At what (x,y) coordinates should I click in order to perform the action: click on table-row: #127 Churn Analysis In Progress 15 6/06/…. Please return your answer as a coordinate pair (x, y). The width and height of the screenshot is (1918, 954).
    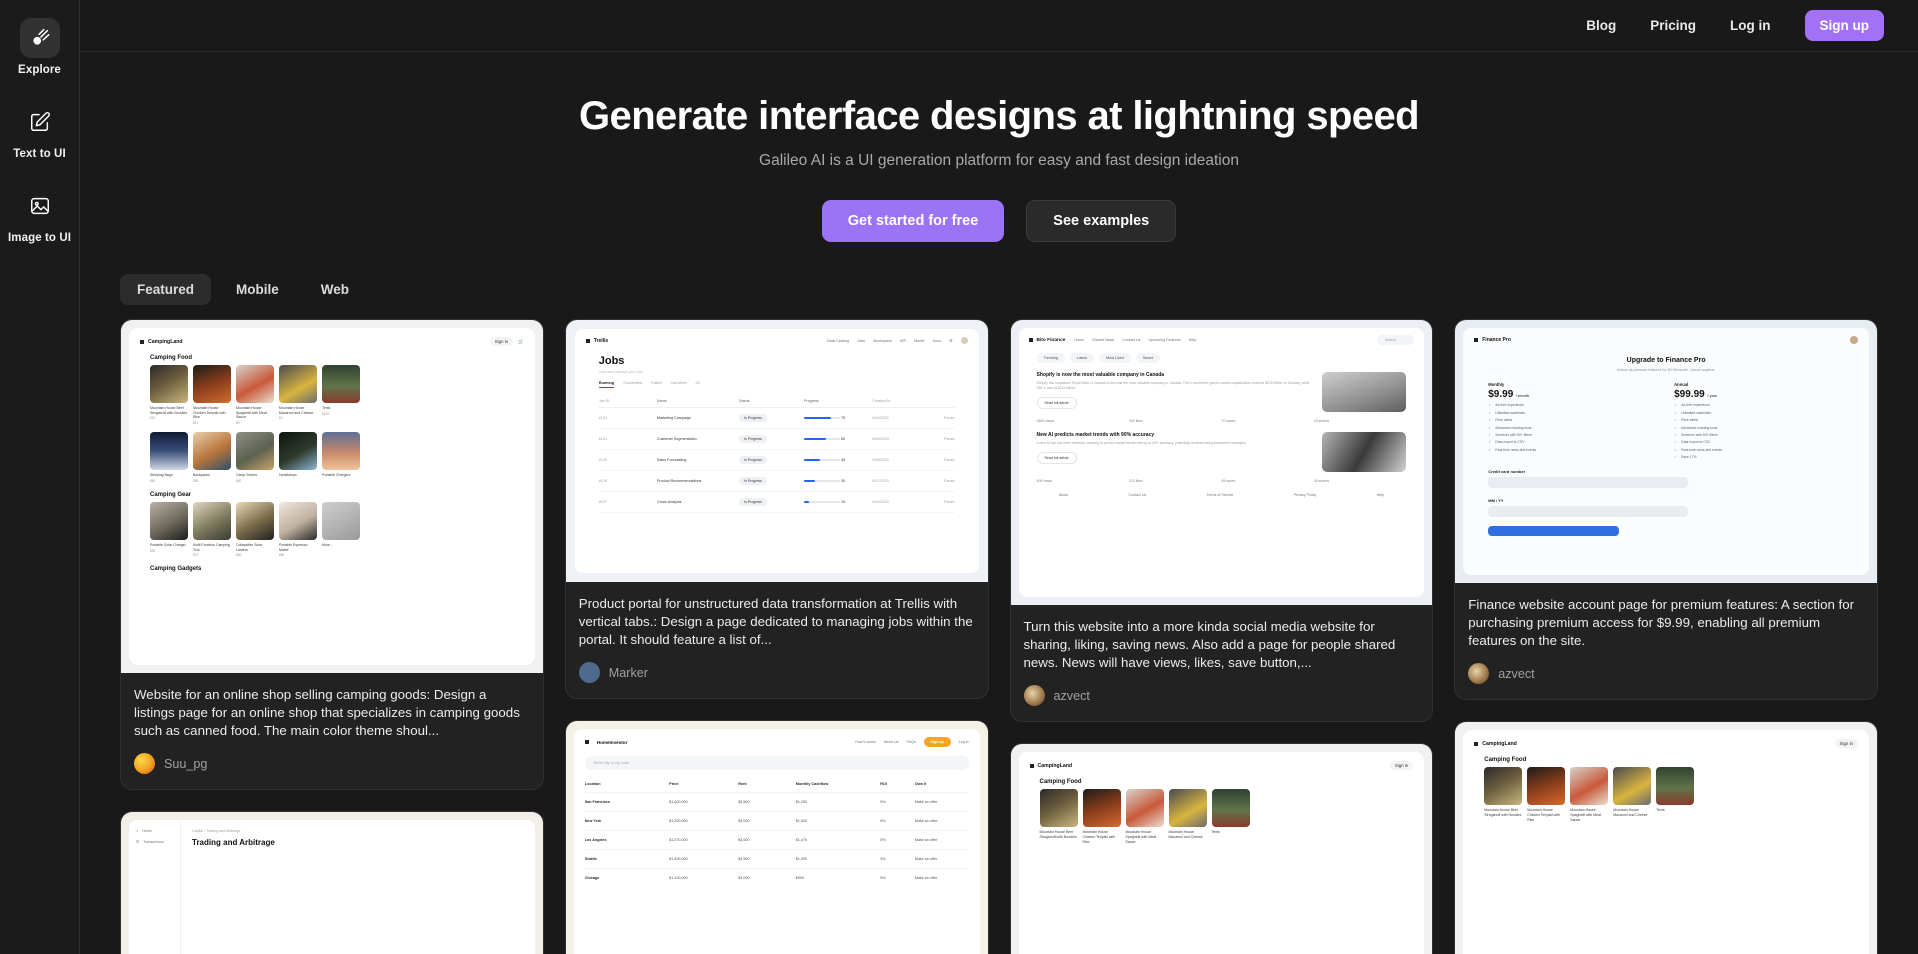
    Looking at the image, I should click on (776, 502).